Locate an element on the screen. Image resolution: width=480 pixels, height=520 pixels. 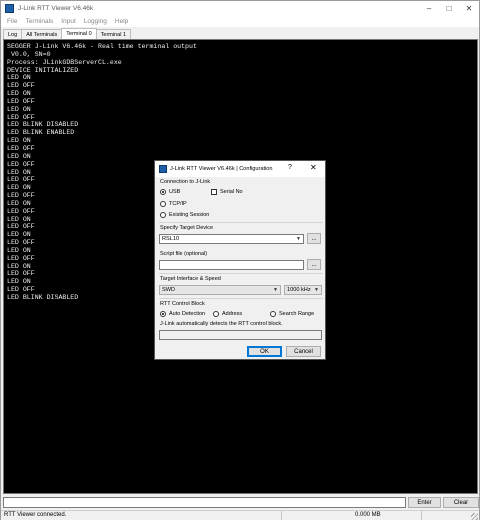
target-device-label: Specify Target Device is located at coordinates (187, 228).